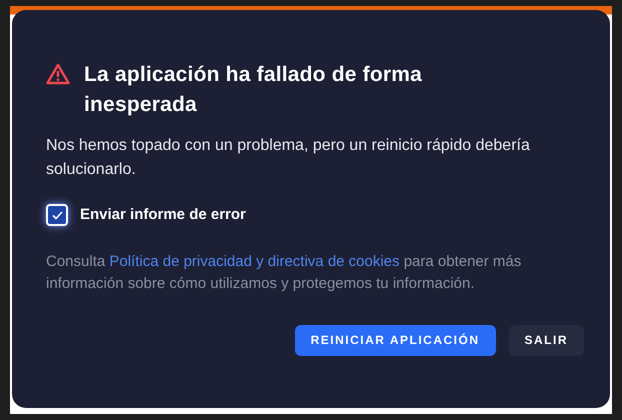 The image size is (622, 420). Describe the element at coordinates (284, 273) in the screenshot. I see `privacy-text: Consulta Política de privacidad y directiva de cookies para obtener más información sobre cómo utilizamos y protegemos tu información.` at that location.